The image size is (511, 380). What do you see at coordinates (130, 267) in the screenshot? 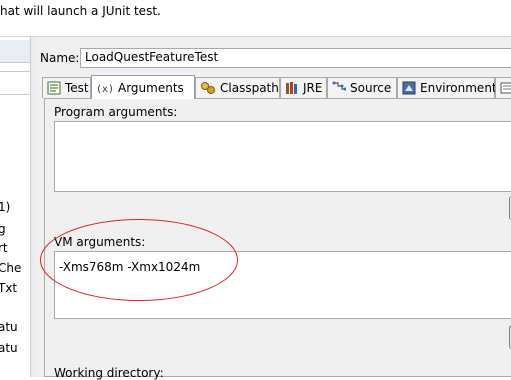
I see `vm-arguments-value: -Xms768m -Xmx1024m` at bounding box center [130, 267].